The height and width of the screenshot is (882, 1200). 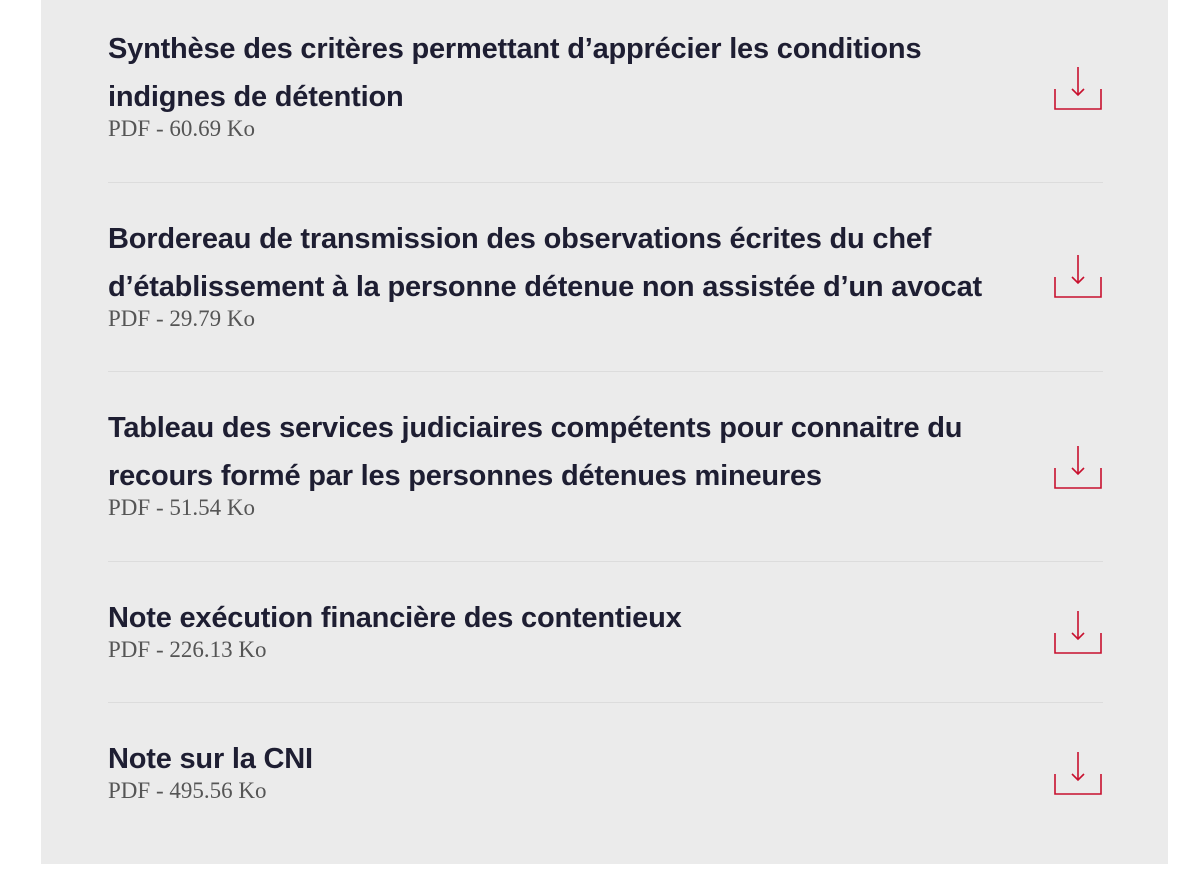 What do you see at coordinates (573, 759) in the screenshot?
I see `document-title: Note sur la CNI` at bounding box center [573, 759].